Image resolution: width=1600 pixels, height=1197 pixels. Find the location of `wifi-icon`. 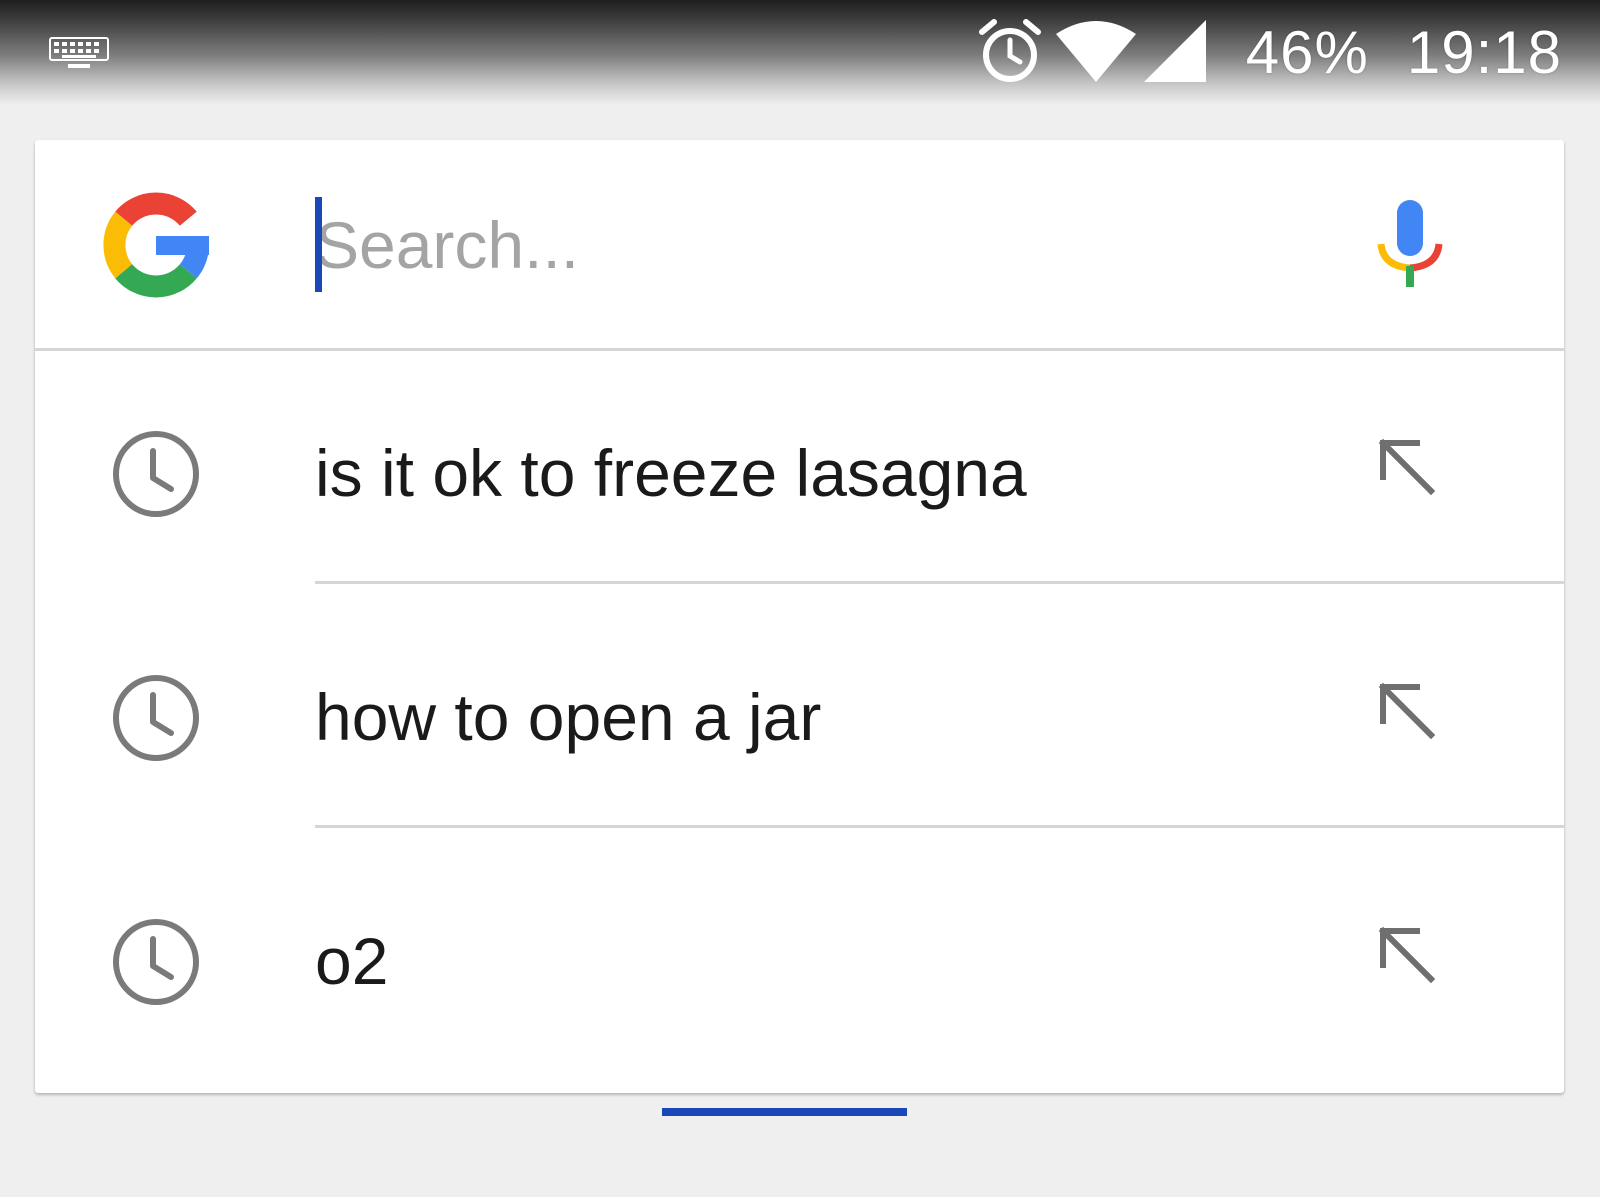

wifi-icon is located at coordinates (1095, 53).